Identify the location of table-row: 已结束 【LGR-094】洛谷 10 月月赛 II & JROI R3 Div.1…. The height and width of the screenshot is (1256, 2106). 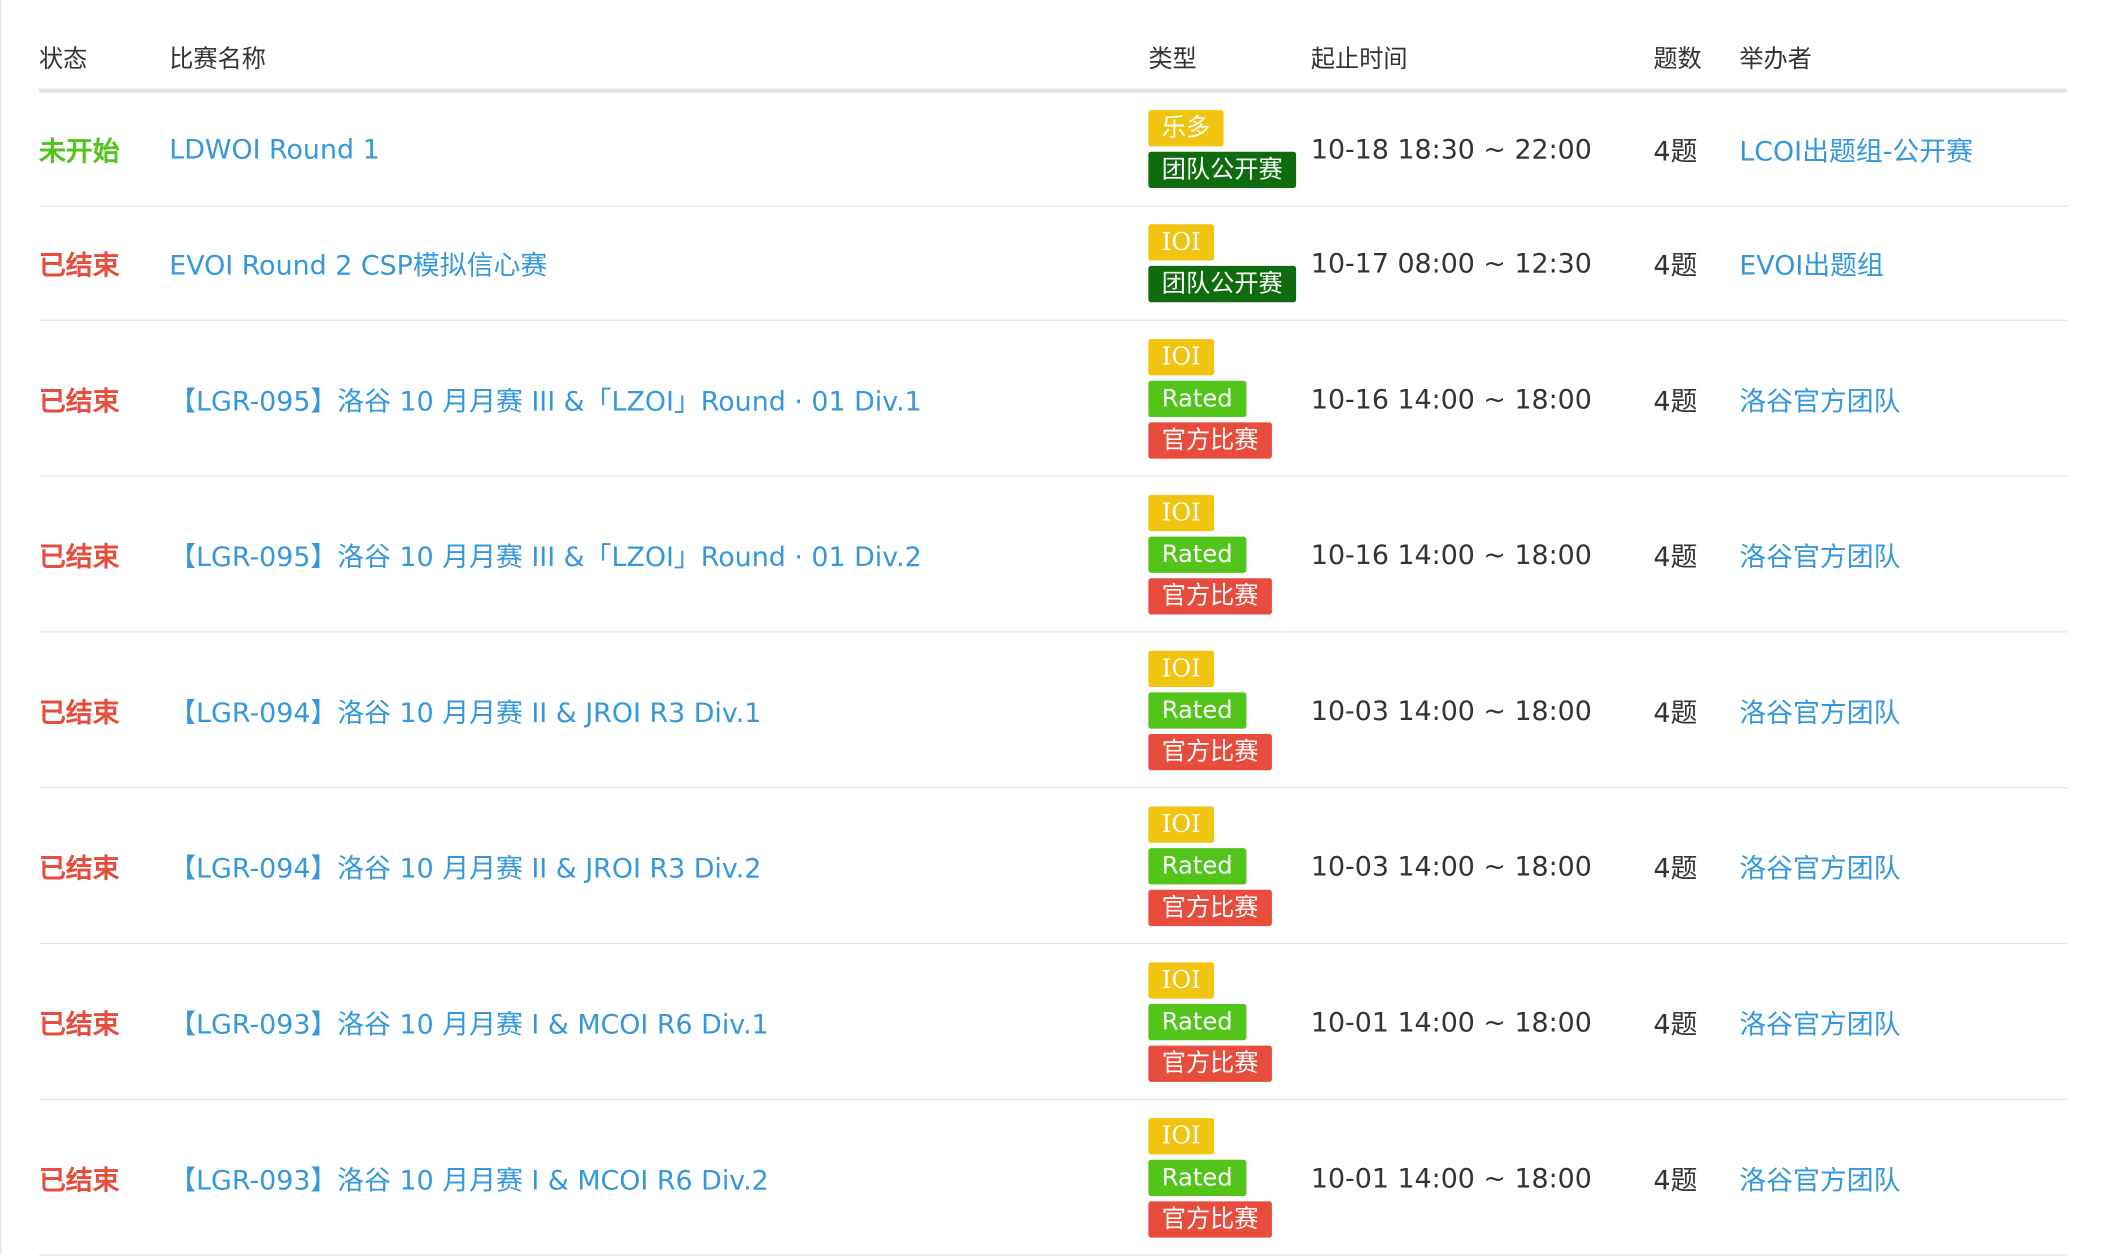
(1053, 711).